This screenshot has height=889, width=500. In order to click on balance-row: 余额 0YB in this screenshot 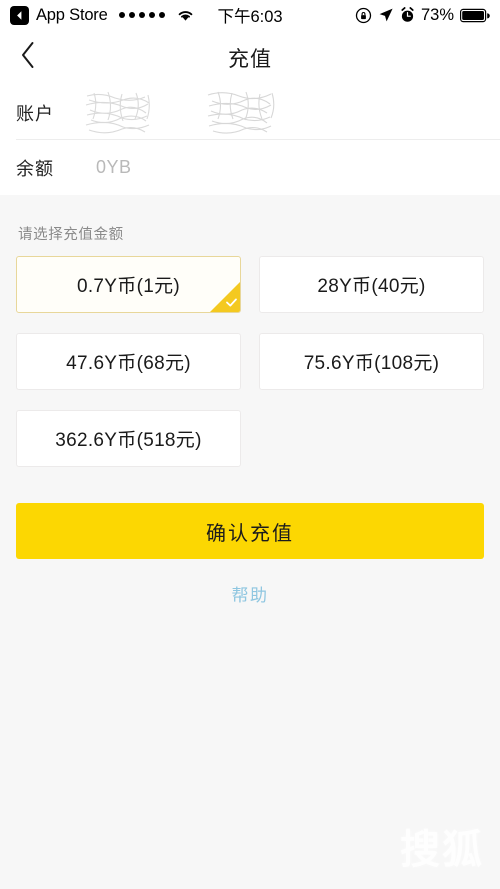, I will do `click(250, 167)`.